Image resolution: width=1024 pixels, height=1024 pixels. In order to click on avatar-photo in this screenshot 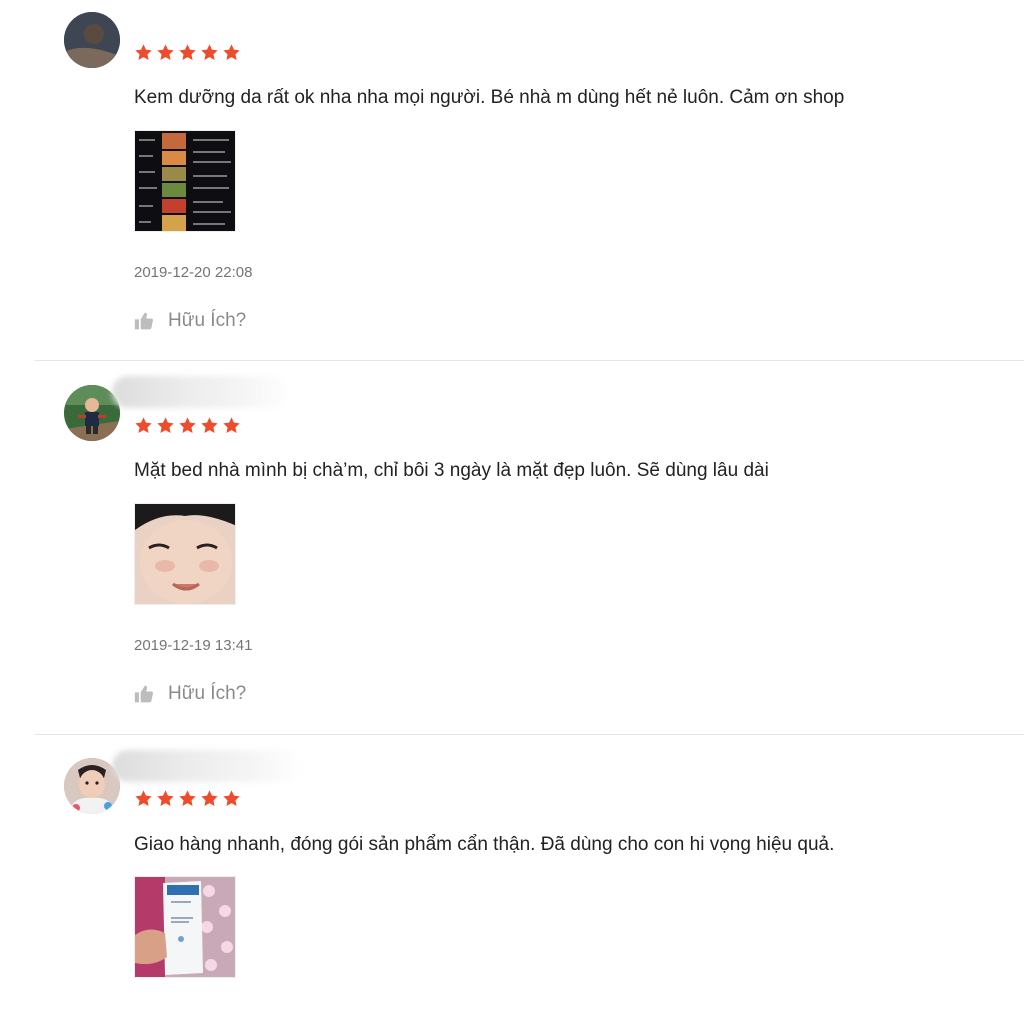, I will do `click(92, 40)`.